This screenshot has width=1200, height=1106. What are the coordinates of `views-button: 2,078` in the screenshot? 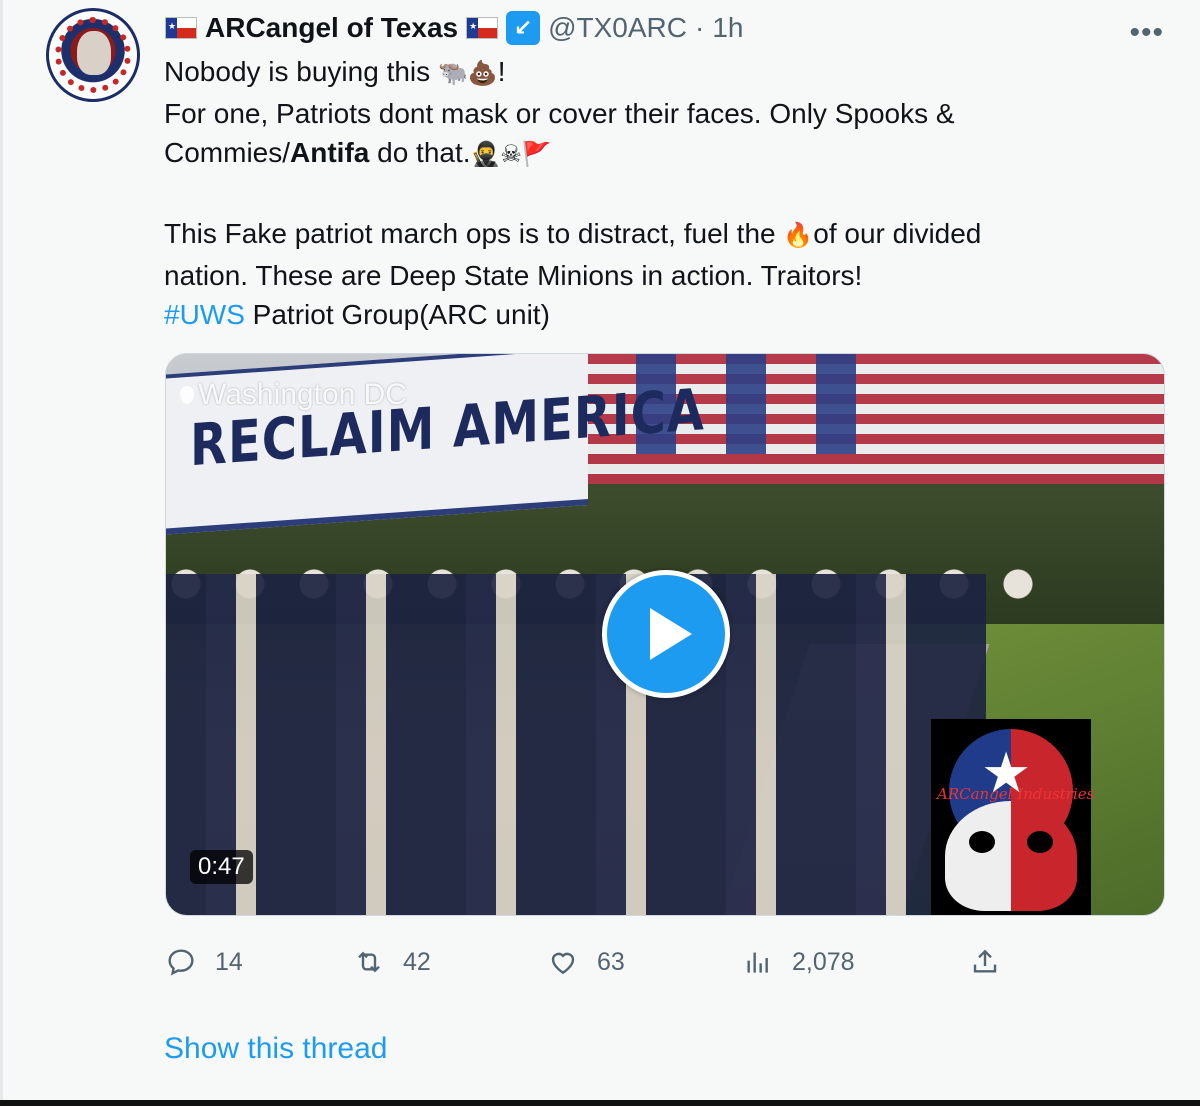 It's located at (798, 962).